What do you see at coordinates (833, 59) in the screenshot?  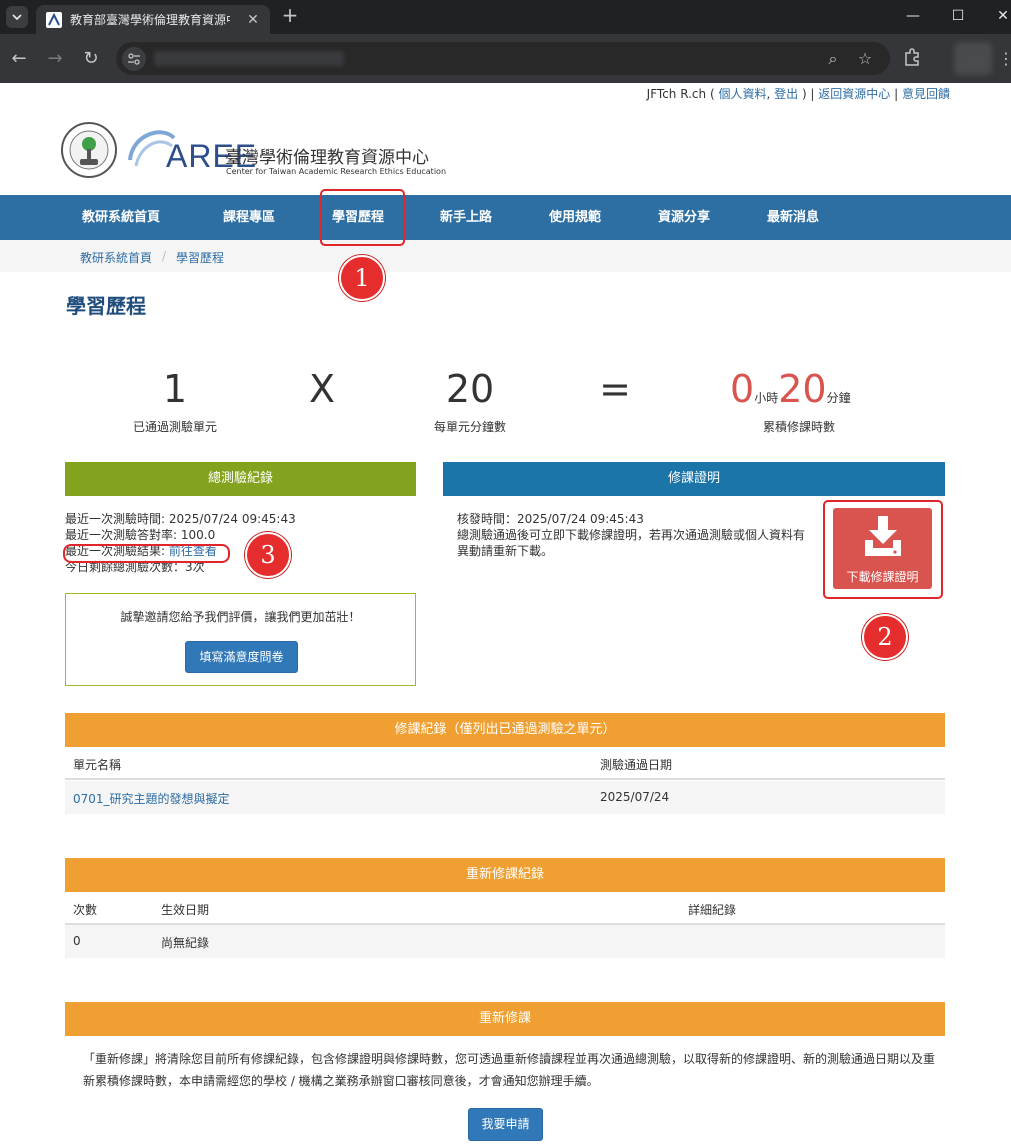 I see `zoom-icon: ⌕` at bounding box center [833, 59].